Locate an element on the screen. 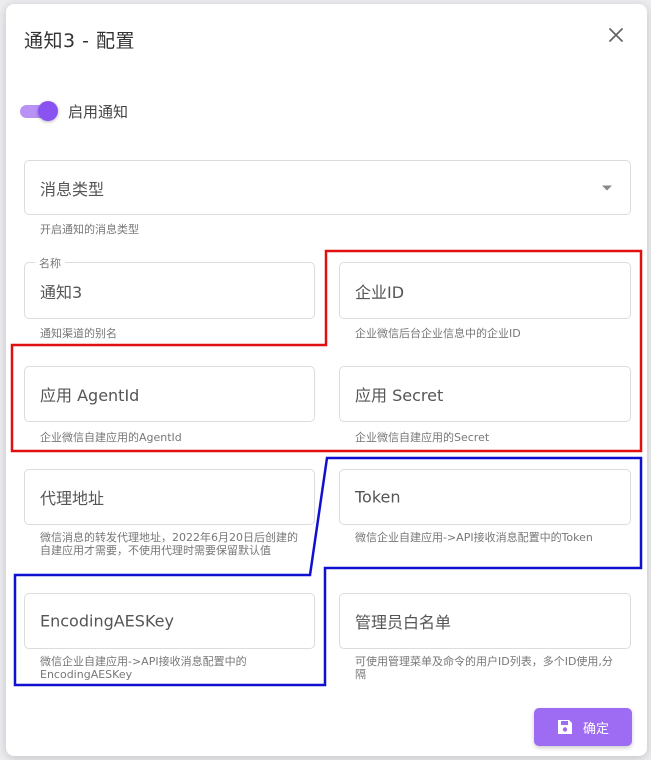 The height and width of the screenshot is (760, 651). save-button-label: 确定 is located at coordinates (595, 728).